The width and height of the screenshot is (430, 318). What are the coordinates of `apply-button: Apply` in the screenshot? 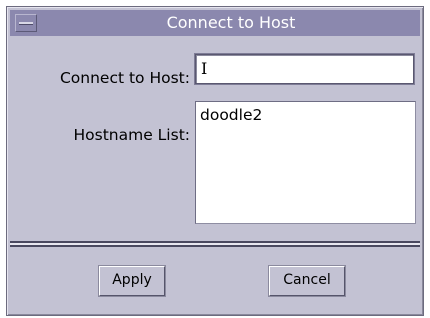 It's located at (132, 281).